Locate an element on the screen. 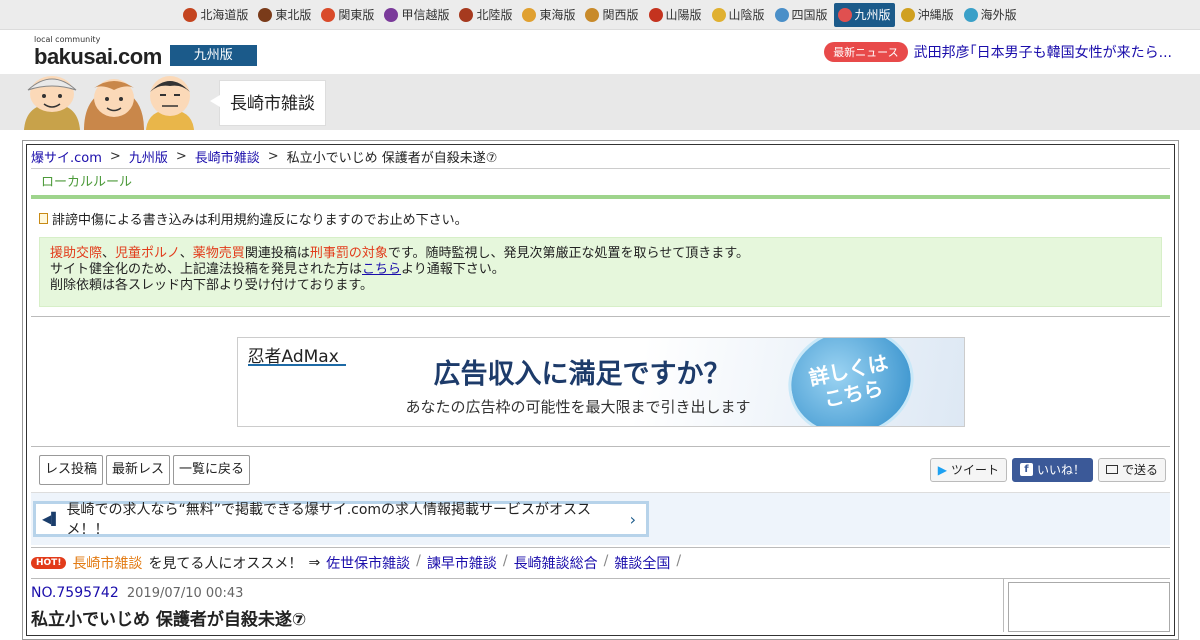  mascot-faces-icon is located at coordinates (109, 103).